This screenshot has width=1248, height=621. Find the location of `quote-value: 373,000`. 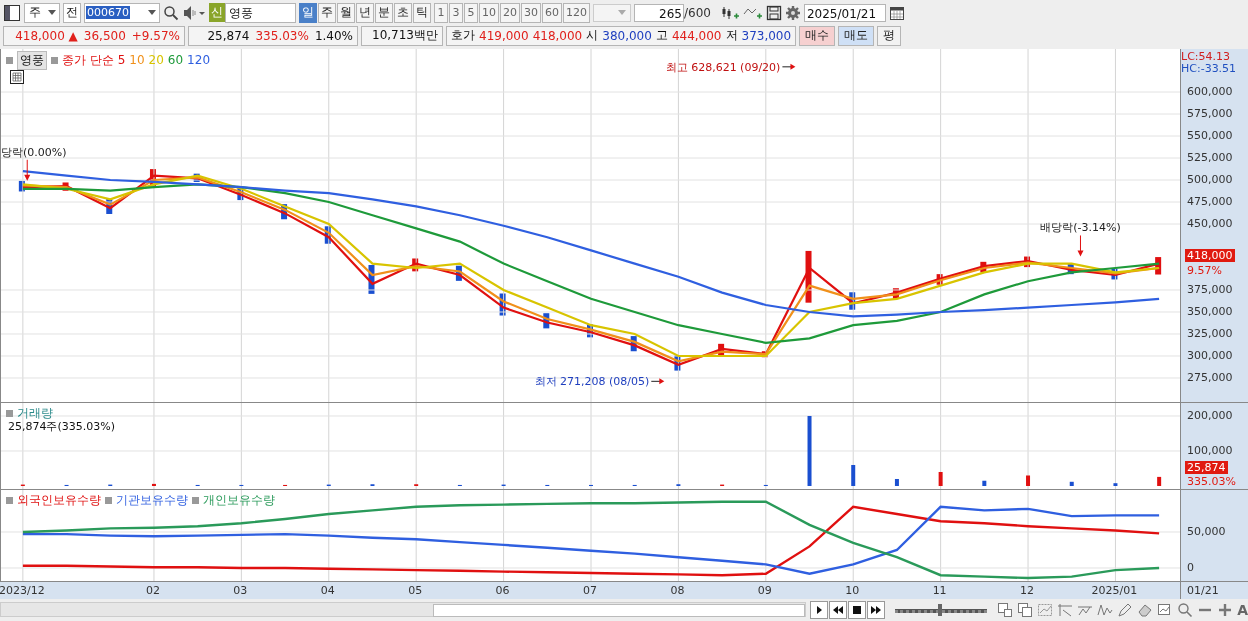

quote-value: 373,000 is located at coordinates (766, 35).